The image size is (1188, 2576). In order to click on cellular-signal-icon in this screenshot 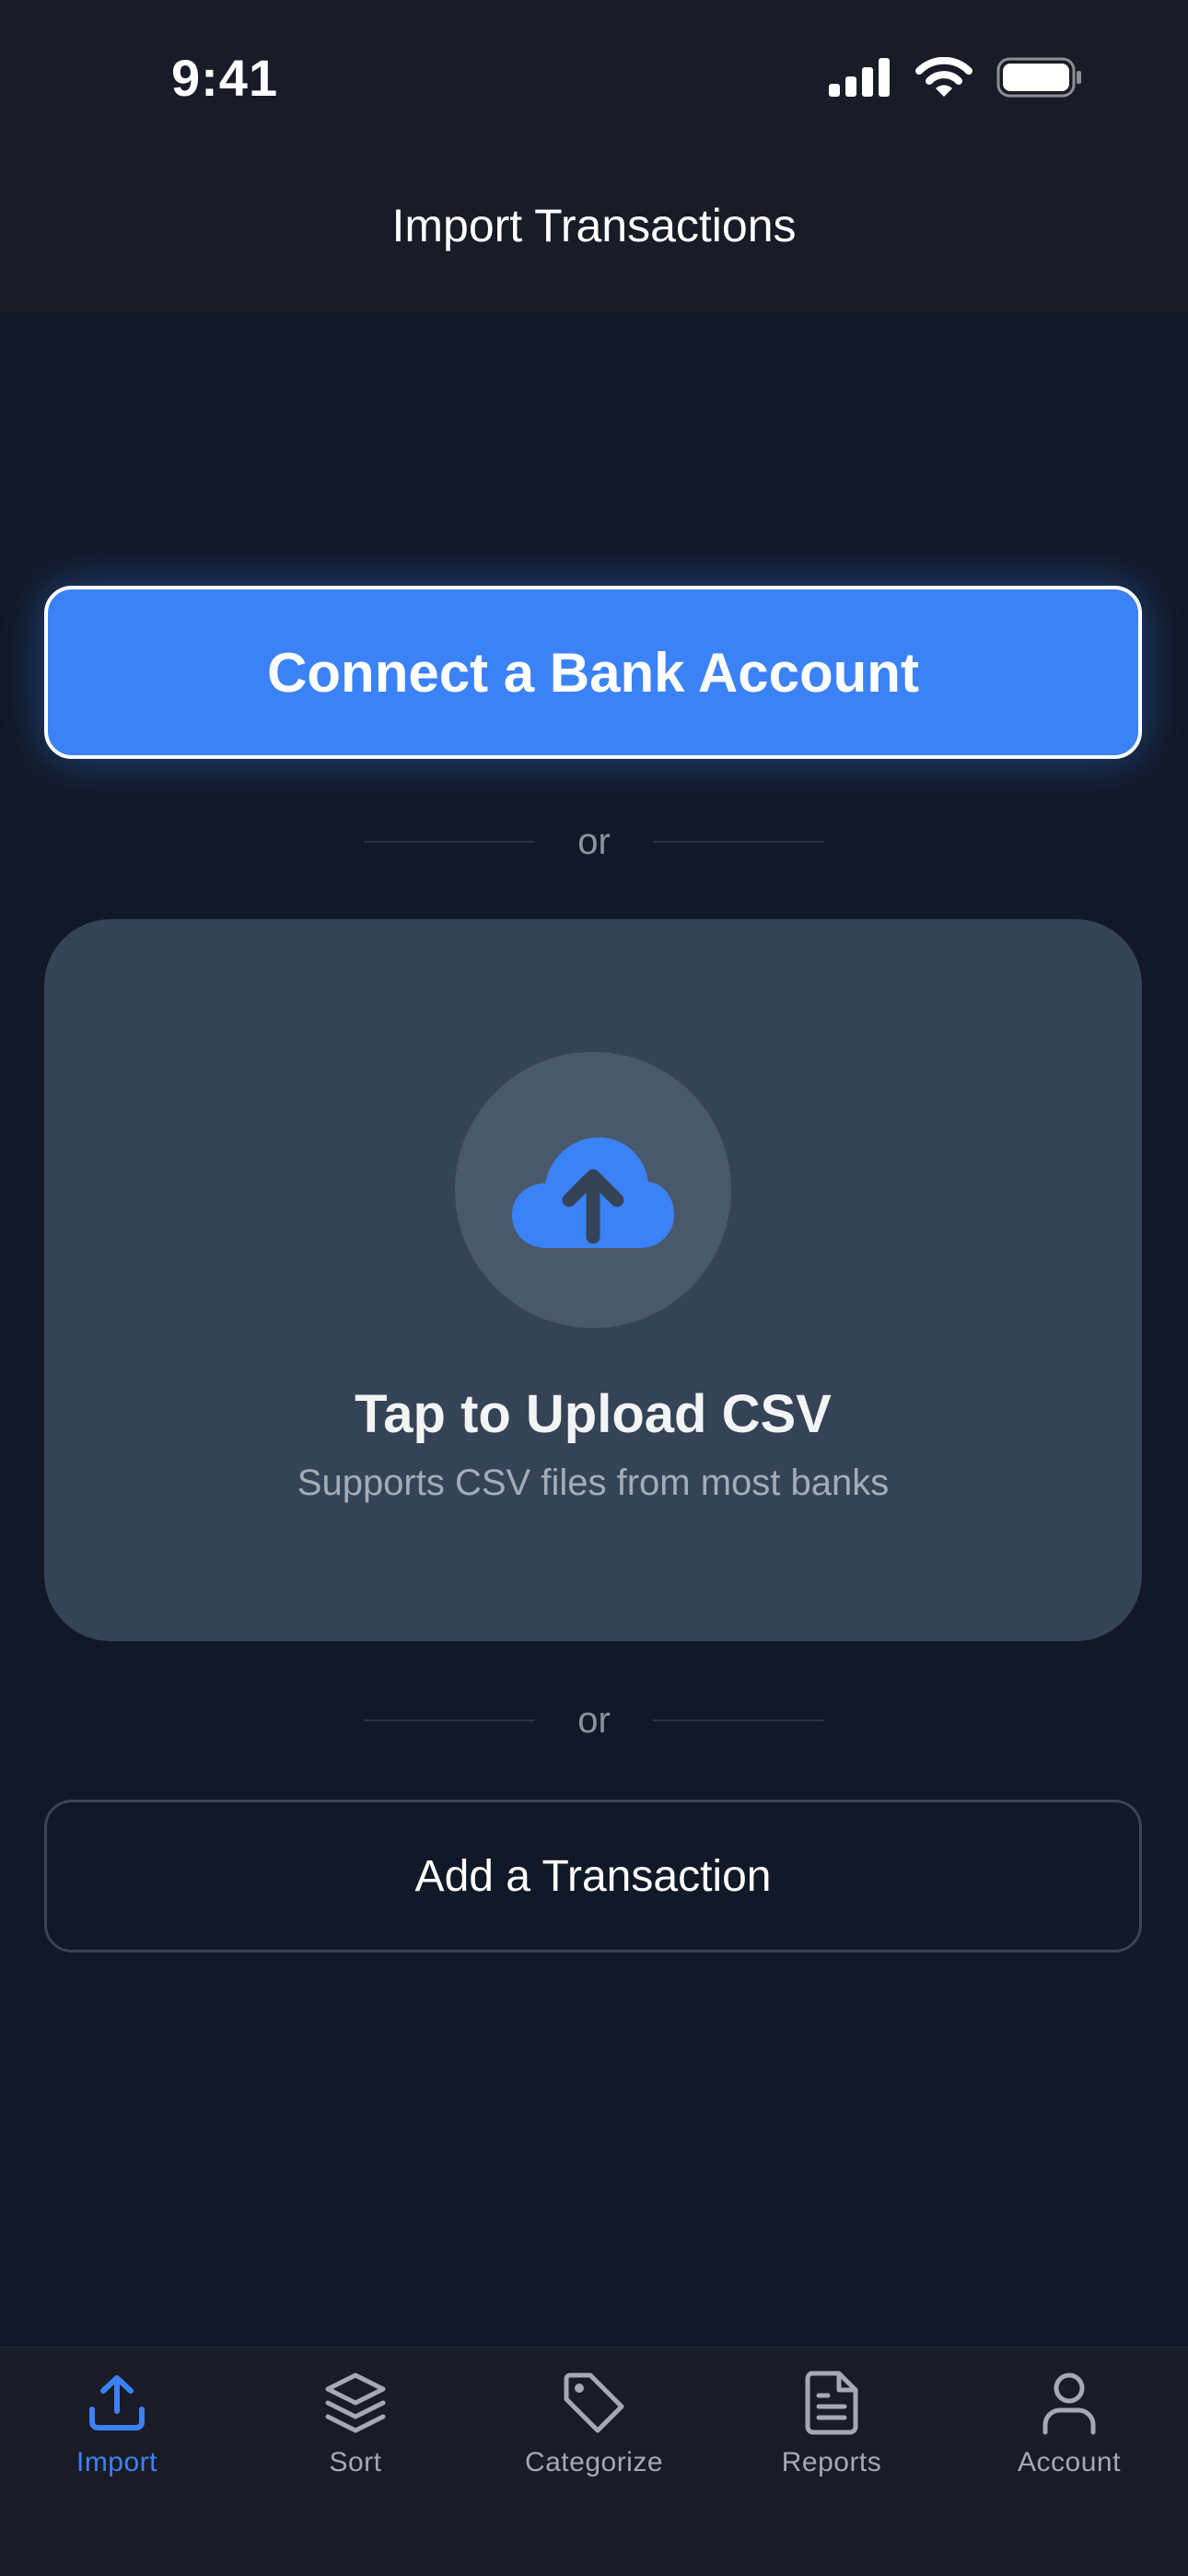, I will do `click(859, 77)`.